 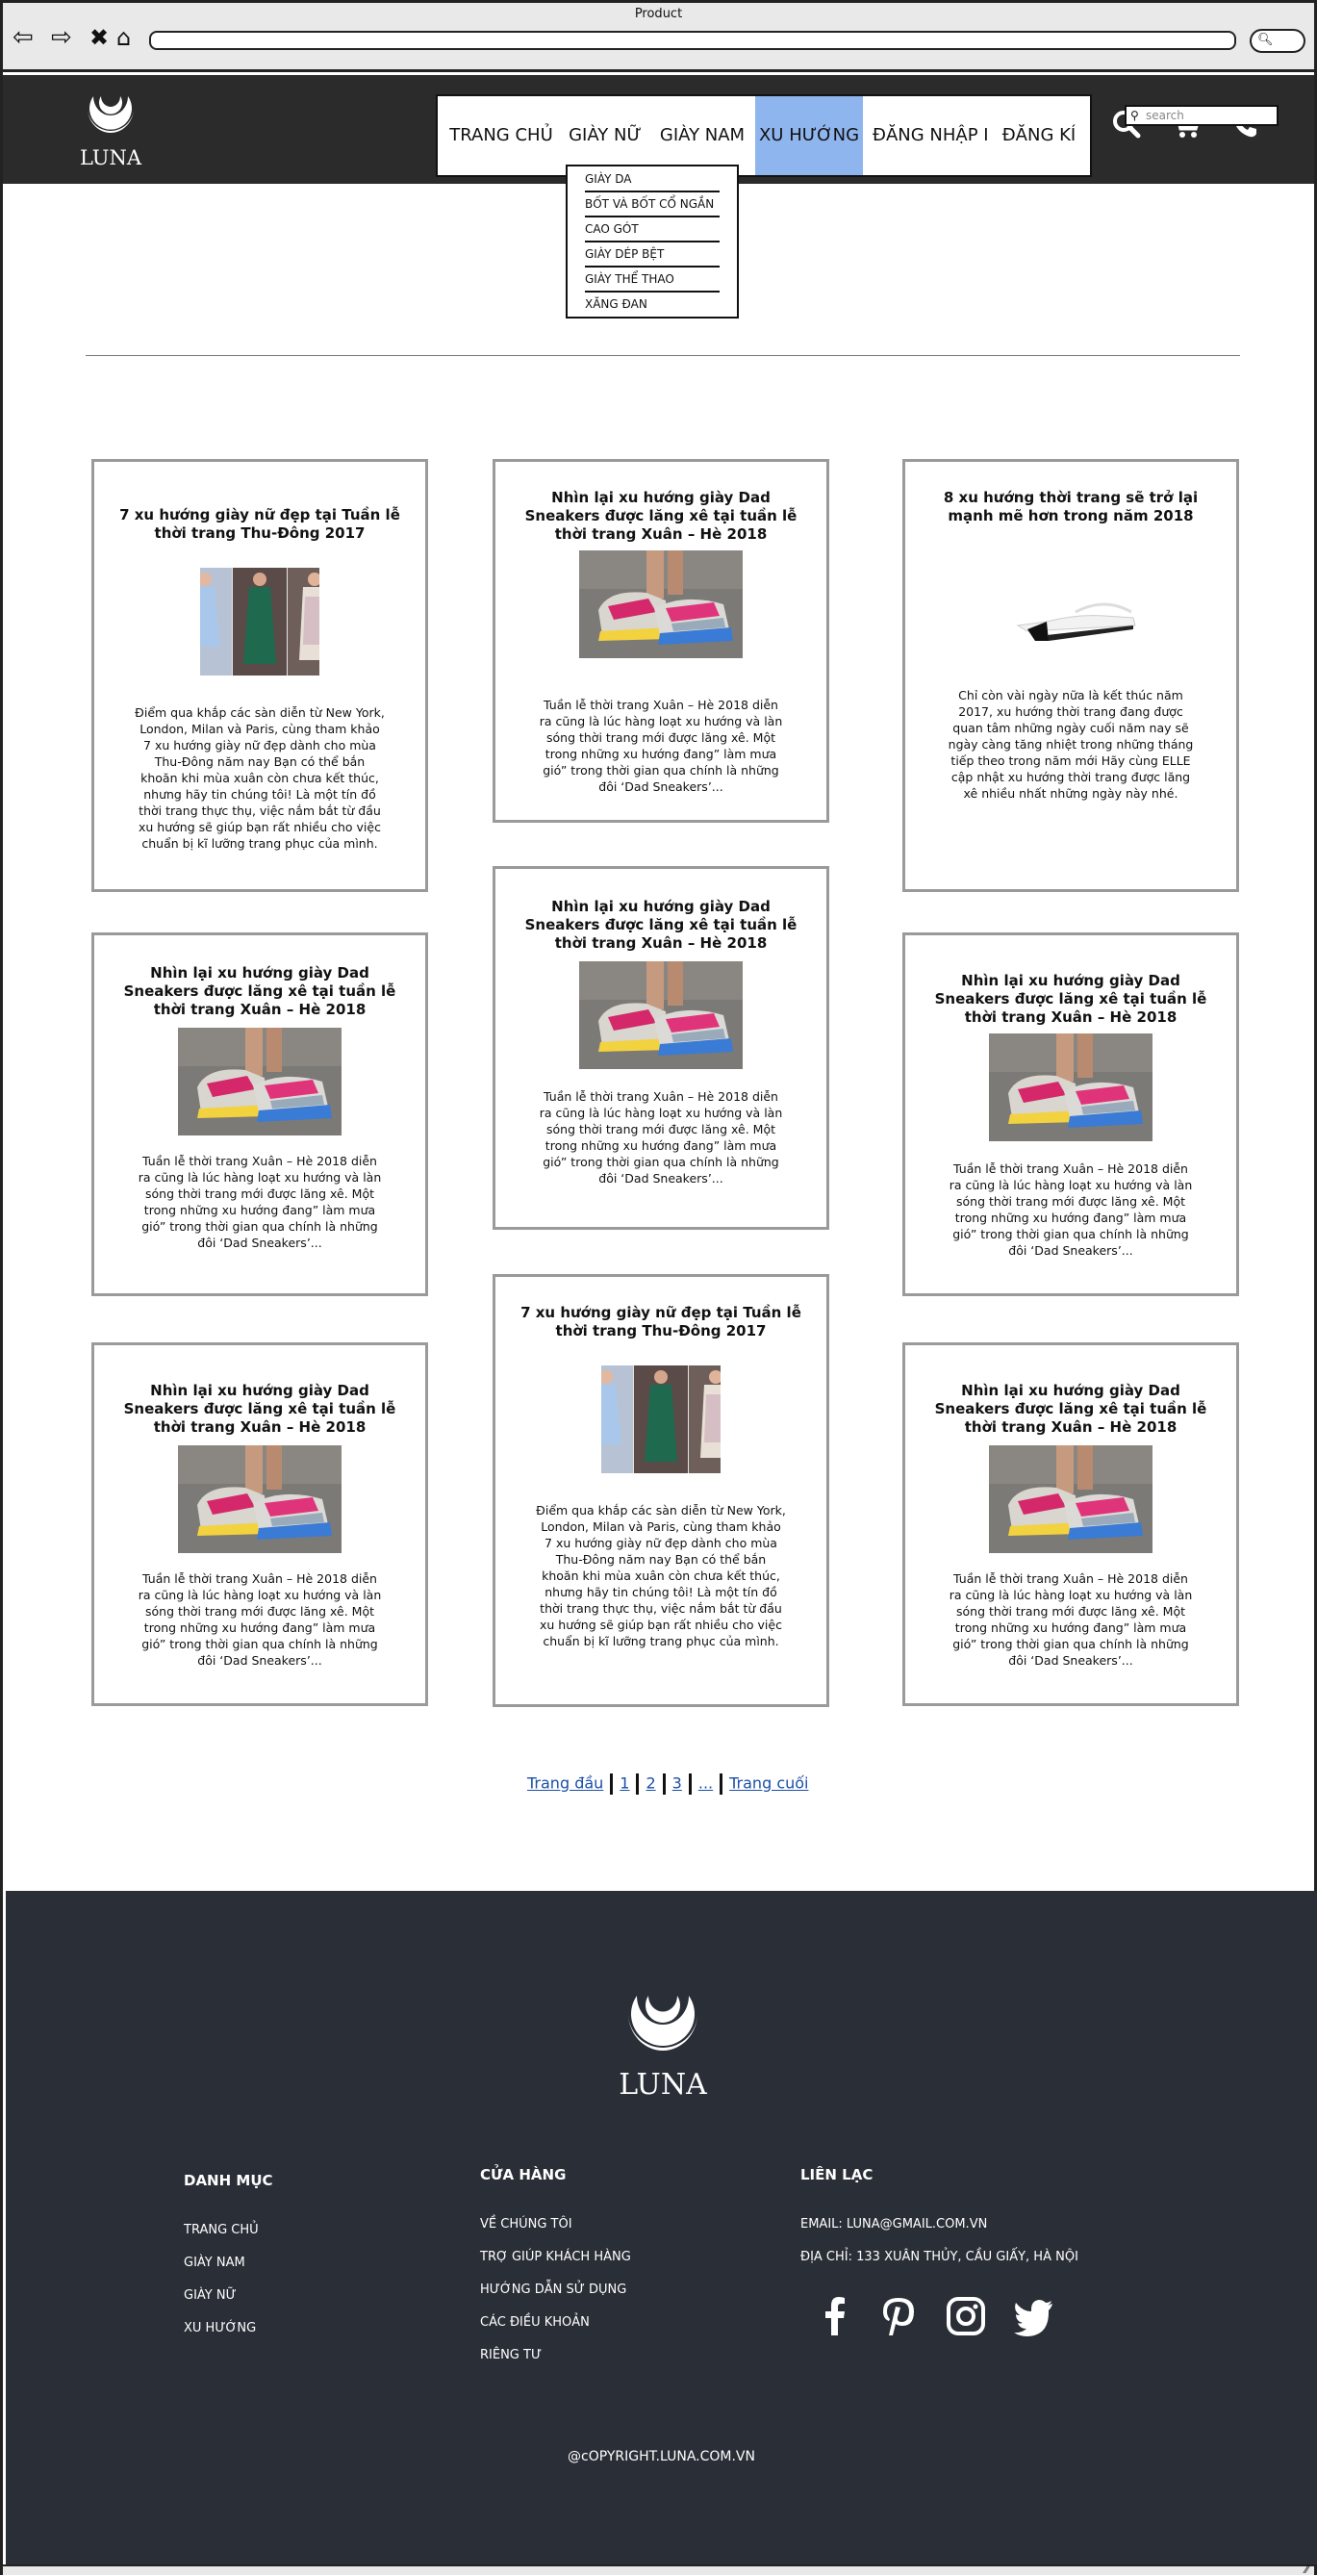 I want to click on pagination: Trang đầu 1 2 3... Trang cuối, so click(x=668, y=1784).